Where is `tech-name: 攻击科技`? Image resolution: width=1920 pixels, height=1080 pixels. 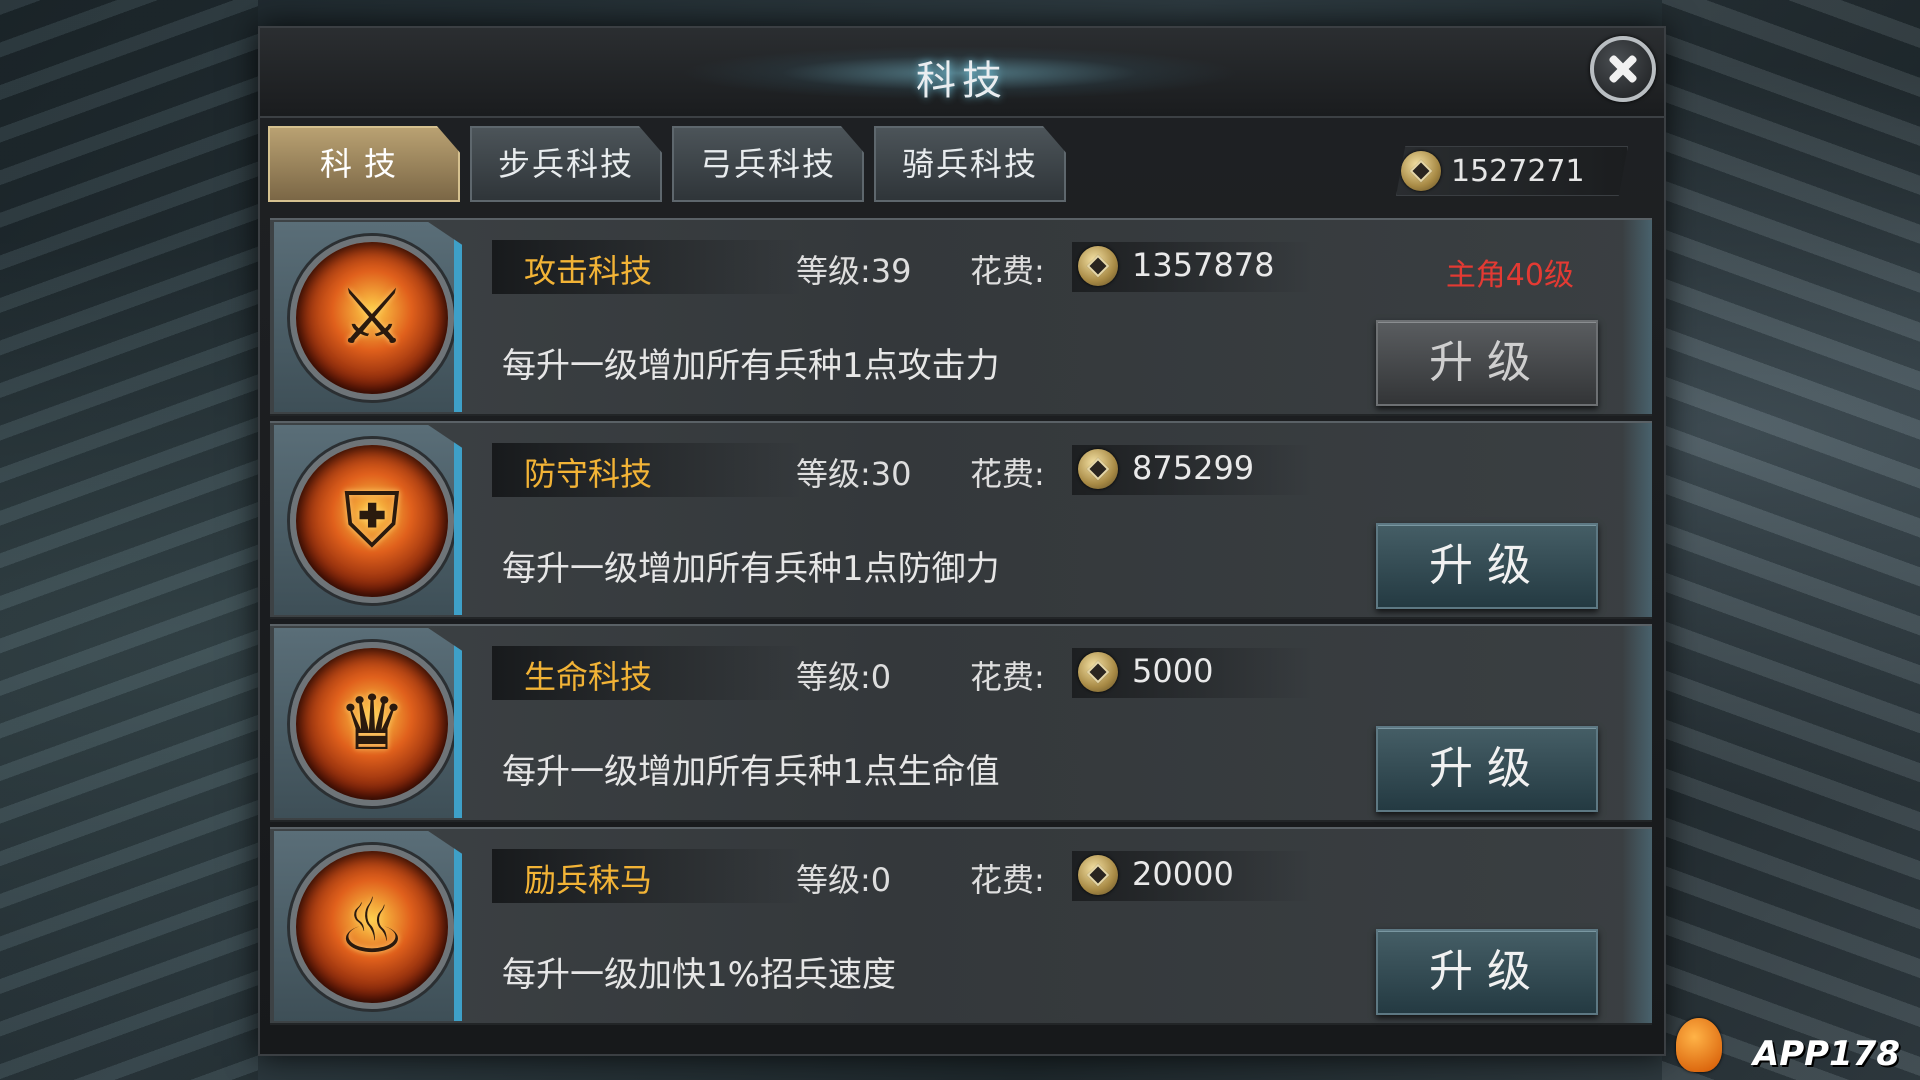 tech-name: 攻击科技 is located at coordinates (588, 271).